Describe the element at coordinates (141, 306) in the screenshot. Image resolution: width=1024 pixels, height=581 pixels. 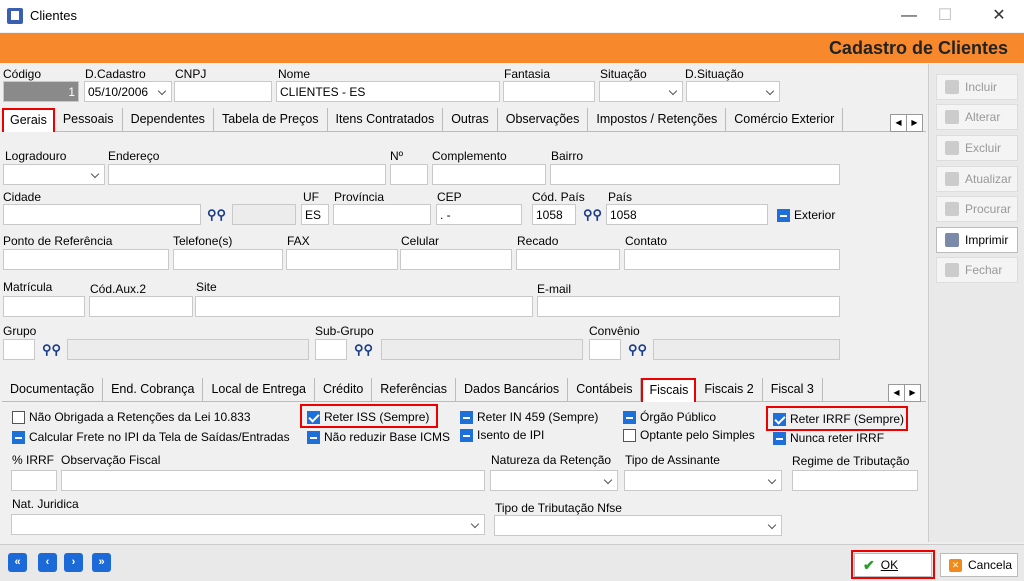
I see `cod-aux2-field` at that location.